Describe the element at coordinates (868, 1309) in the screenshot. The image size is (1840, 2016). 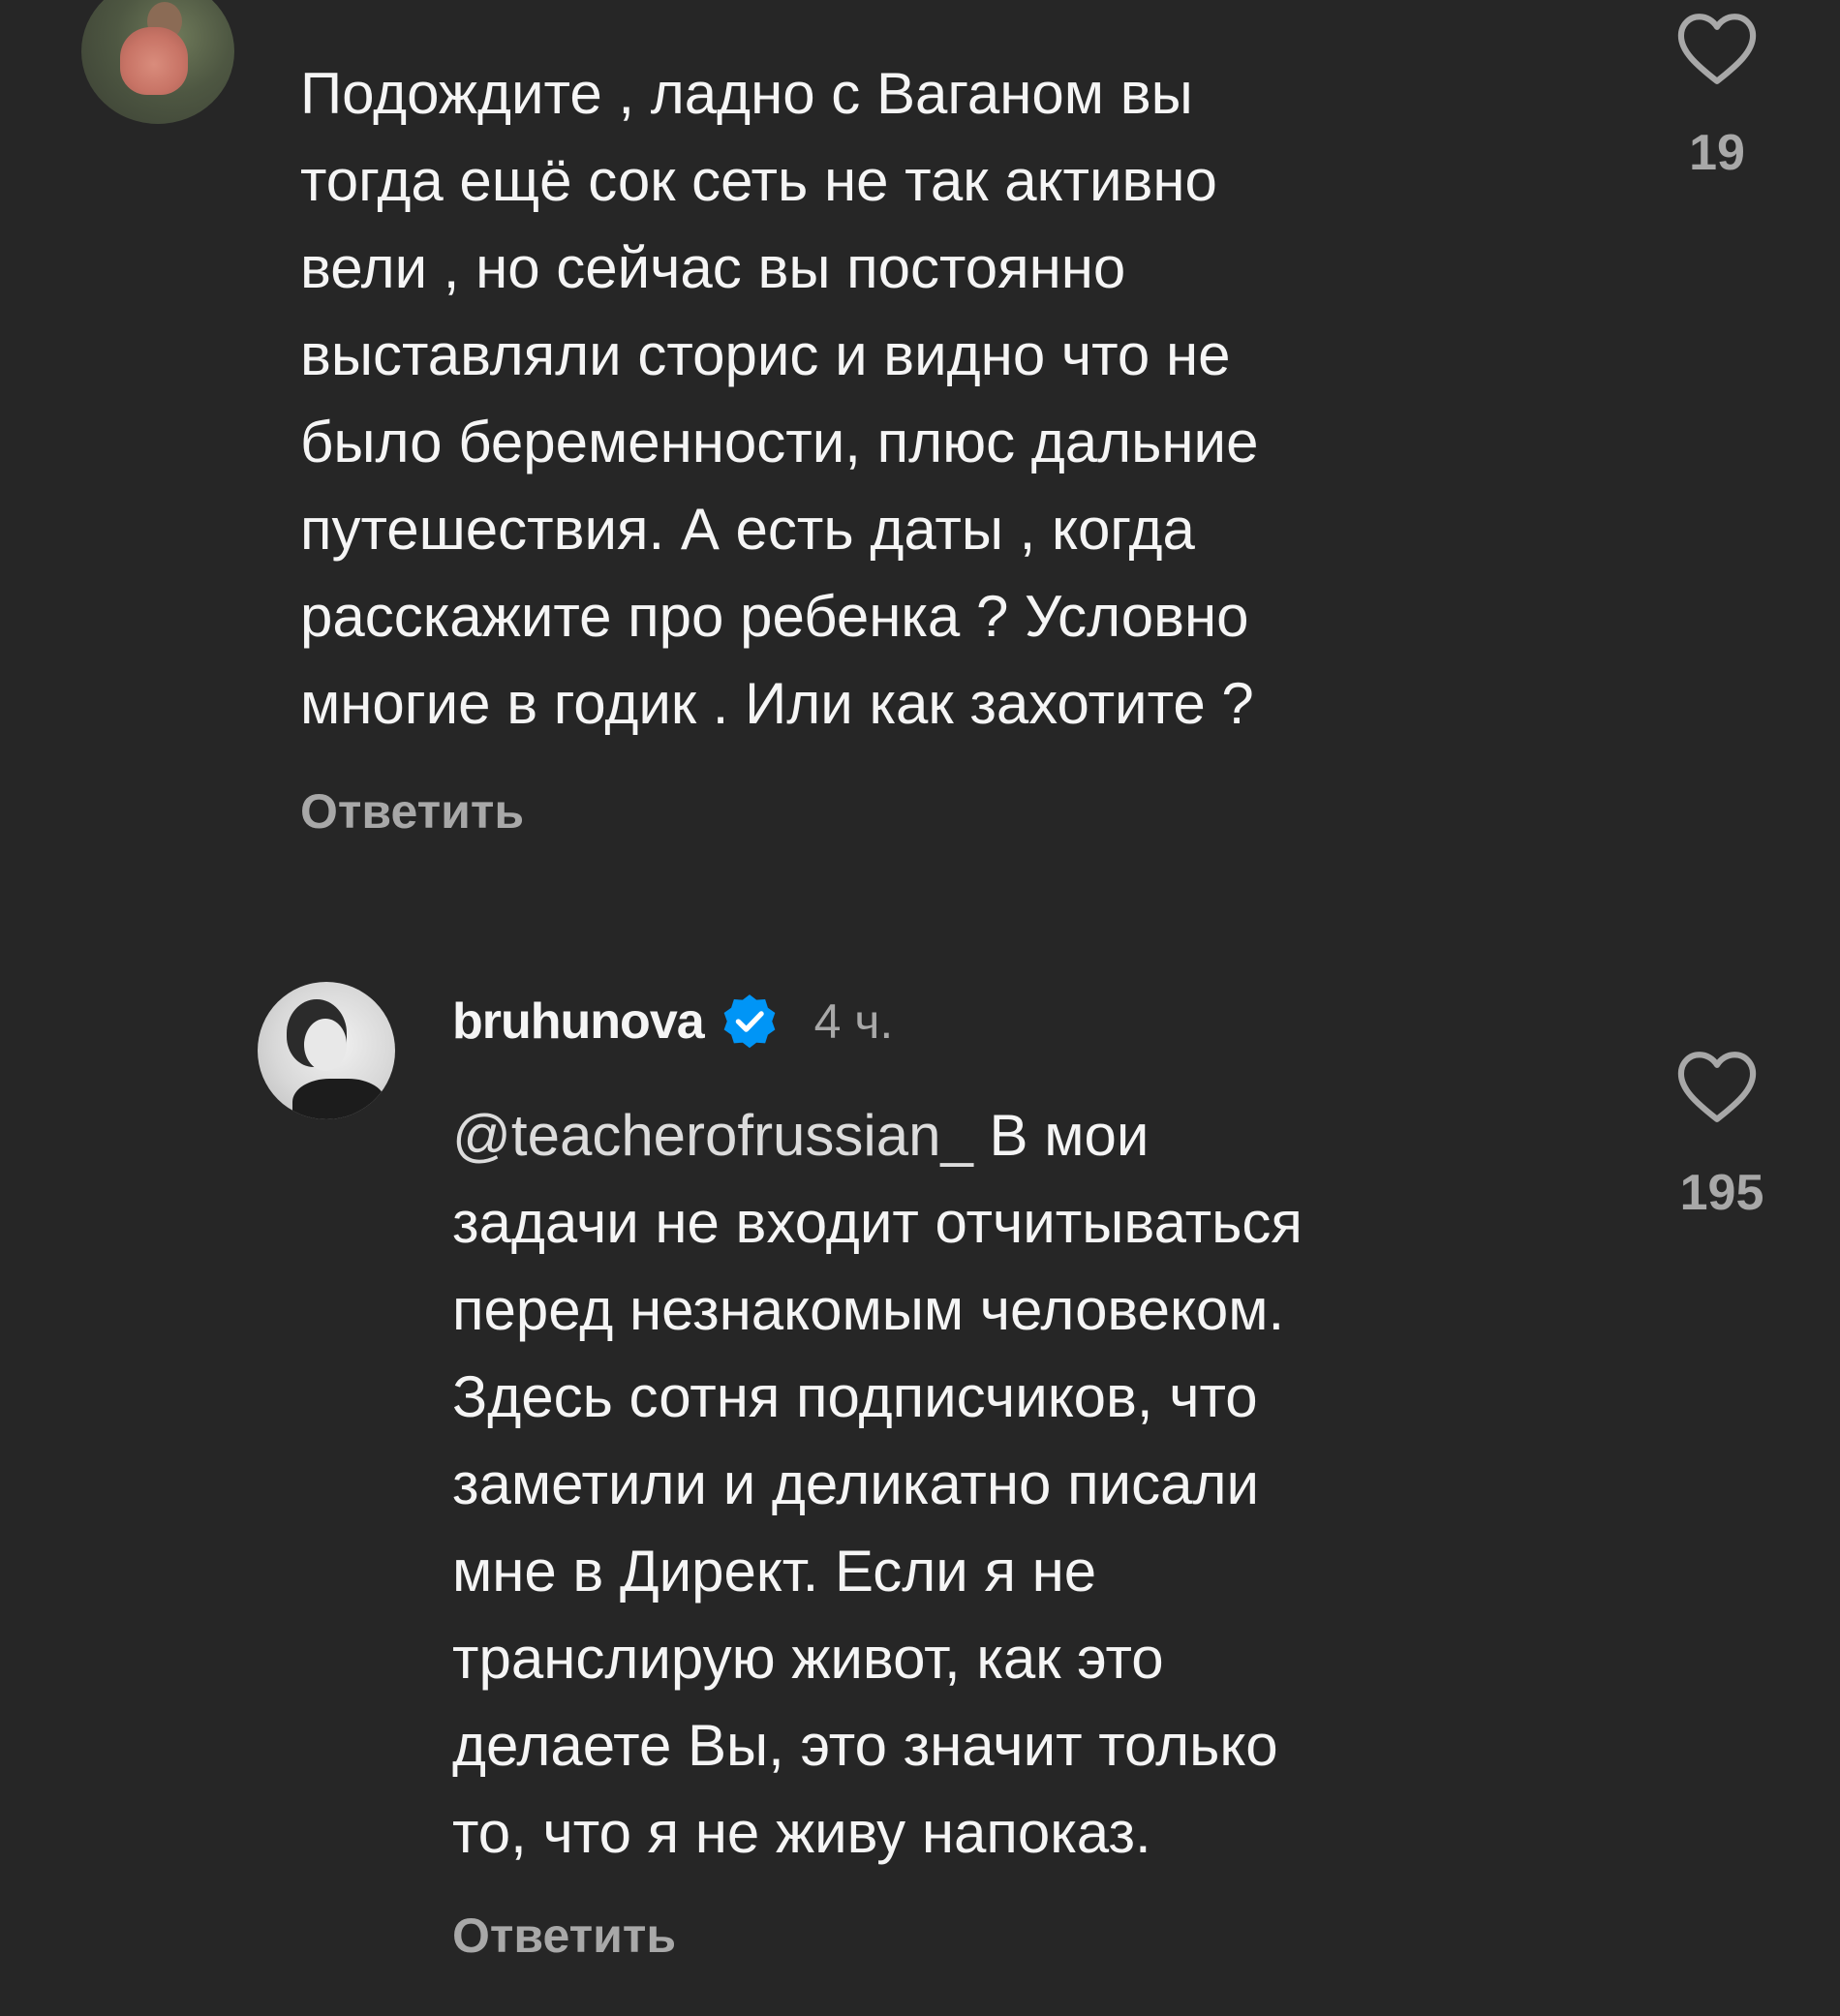
I see `reply-line: перед незнакомым человеком.` at that location.